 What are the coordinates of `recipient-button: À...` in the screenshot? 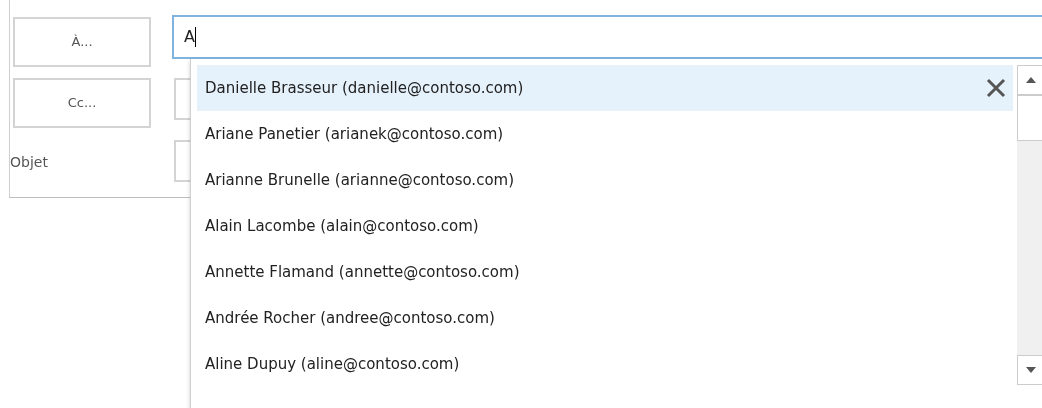 It's located at (82, 42).